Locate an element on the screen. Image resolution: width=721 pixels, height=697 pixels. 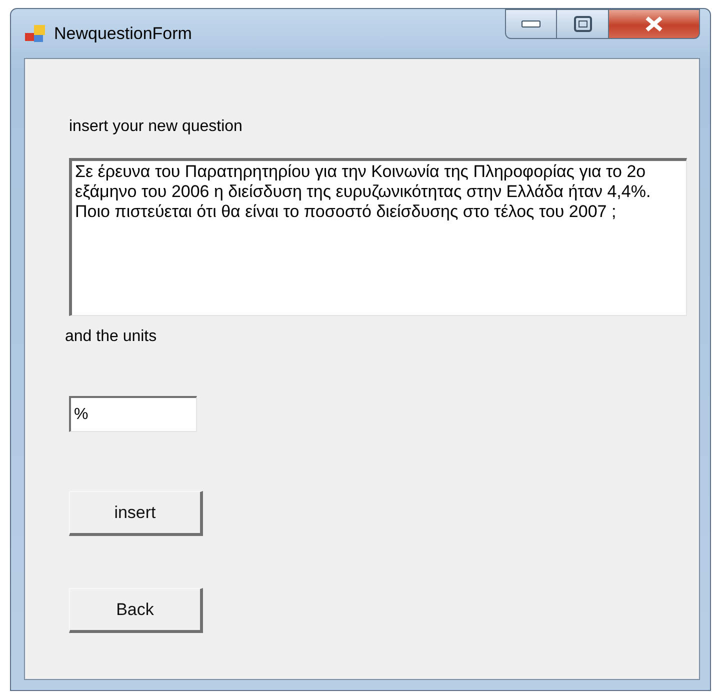
question-label: insert your new question is located at coordinates (155, 127).